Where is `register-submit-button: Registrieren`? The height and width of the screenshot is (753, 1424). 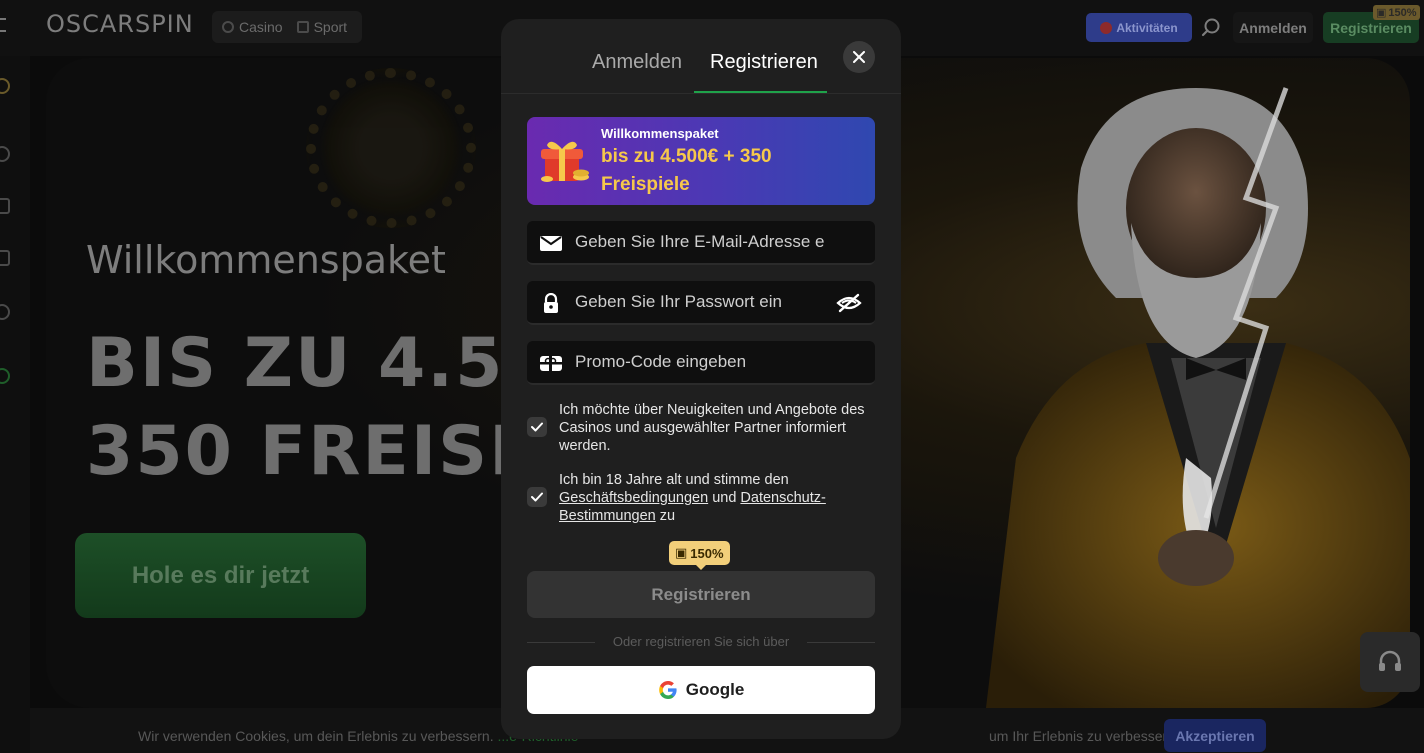
register-submit-button: Registrieren is located at coordinates (701, 594).